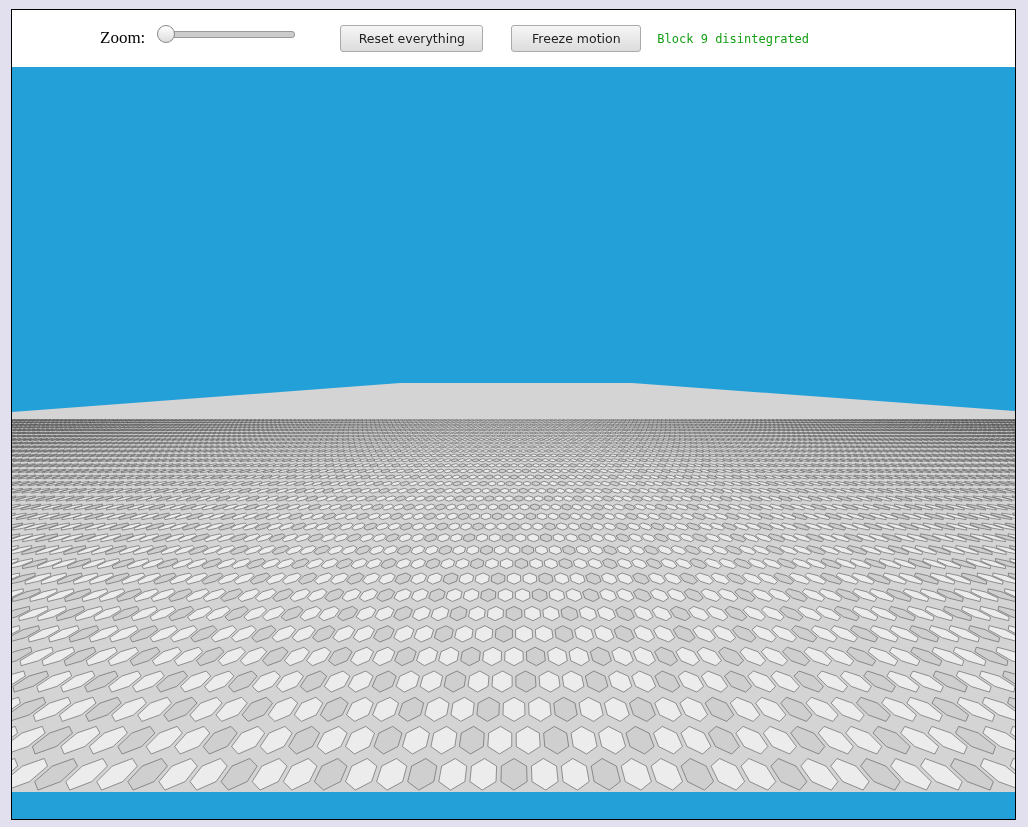  Describe the element at coordinates (227, 33) in the screenshot. I see `zoom-slider` at that location.